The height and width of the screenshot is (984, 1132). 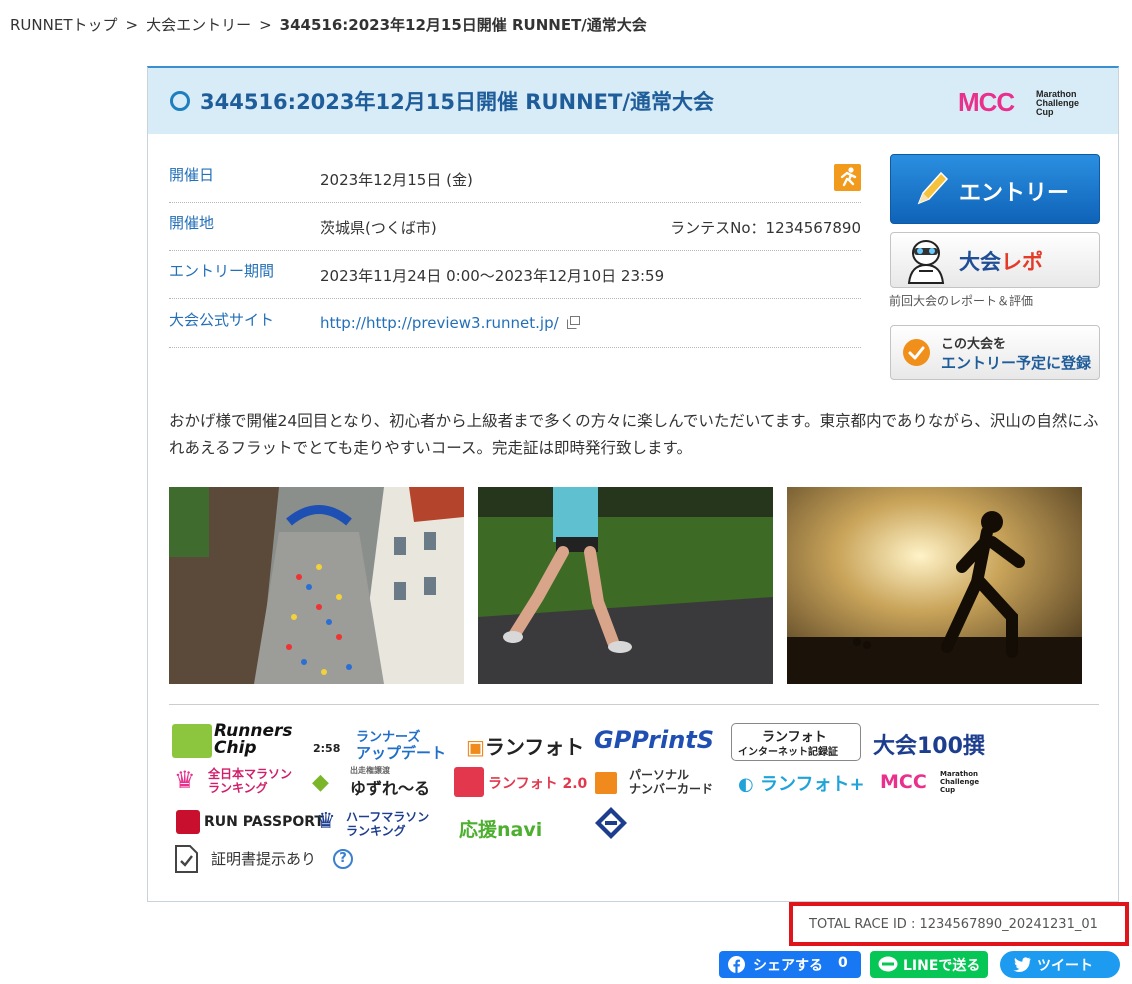 What do you see at coordinates (1014, 193) in the screenshot?
I see `entry-button-label: エントリー` at bounding box center [1014, 193].